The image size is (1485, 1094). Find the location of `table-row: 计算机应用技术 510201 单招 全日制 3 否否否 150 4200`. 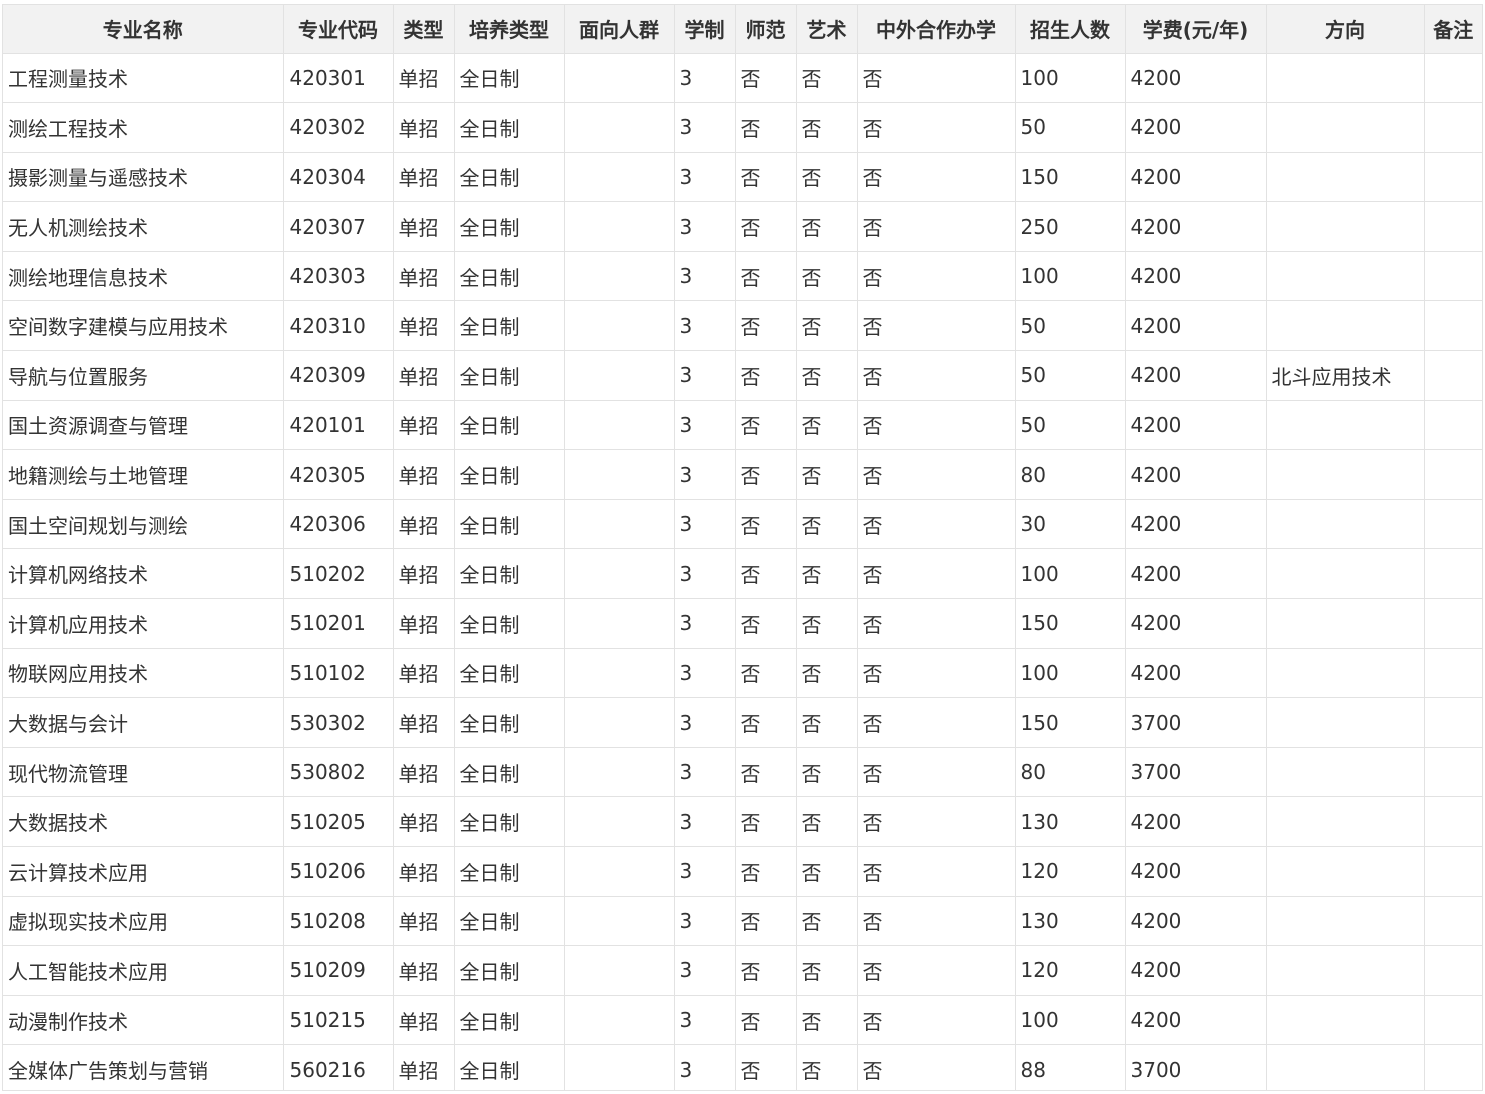

table-row: 计算机应用技术 510201 单招 全日制 3 否否否 150 4200 is located at coordinates (742, 623).